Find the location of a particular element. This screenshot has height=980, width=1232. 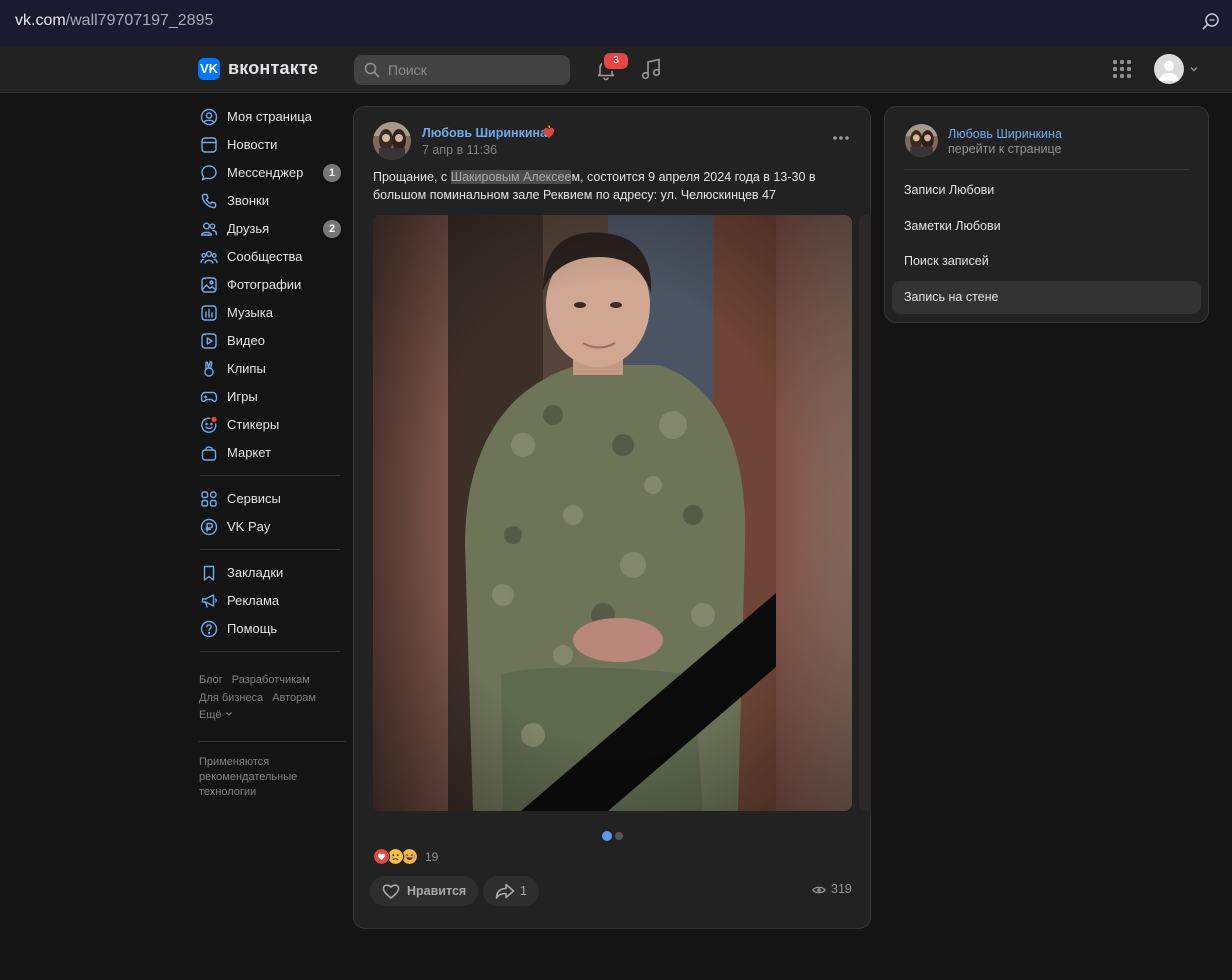

eye-icon is located at coordinates (819, 890).